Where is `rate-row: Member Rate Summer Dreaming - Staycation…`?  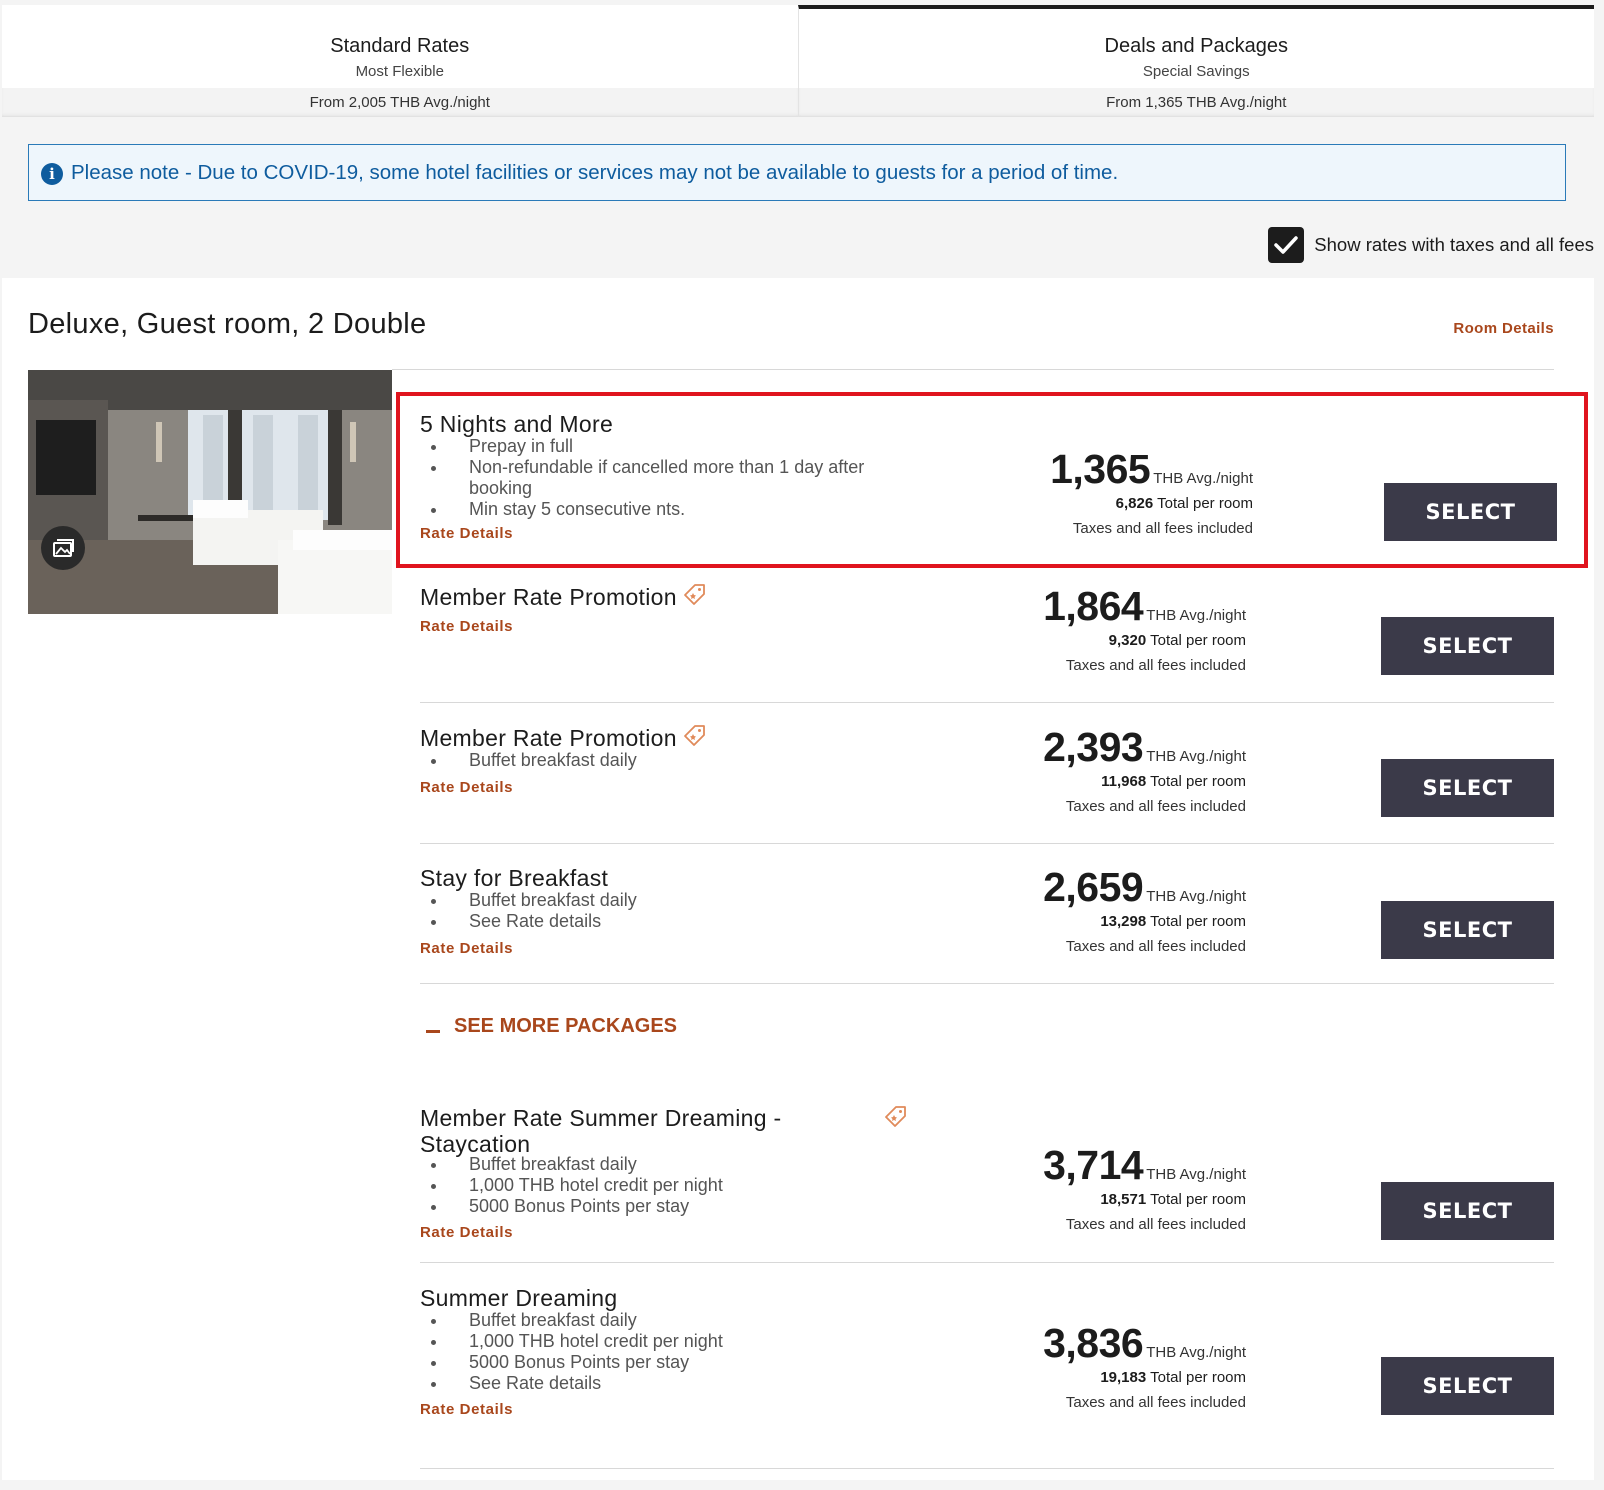 rate-row: Member Rate Summer Dreaming - Staycation… is located at coordinates (987, 1183).